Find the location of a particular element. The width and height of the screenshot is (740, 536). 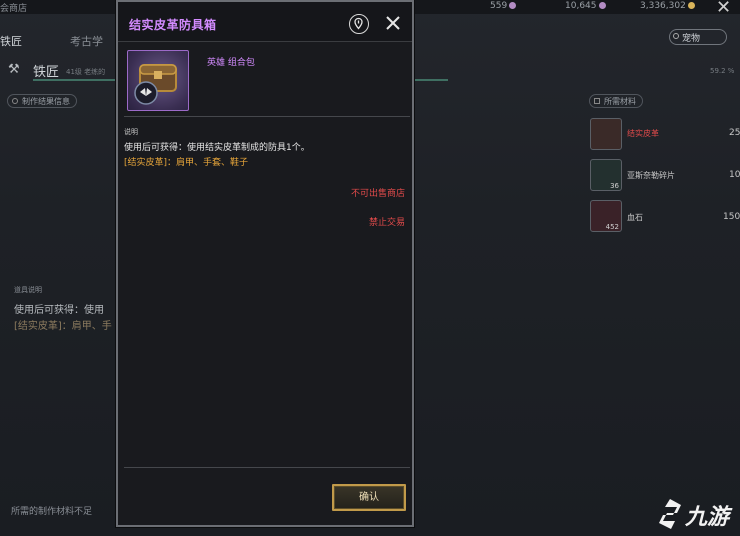

usage-line-1: 使用后可获得：使用 is located at coordinates (59, 310).